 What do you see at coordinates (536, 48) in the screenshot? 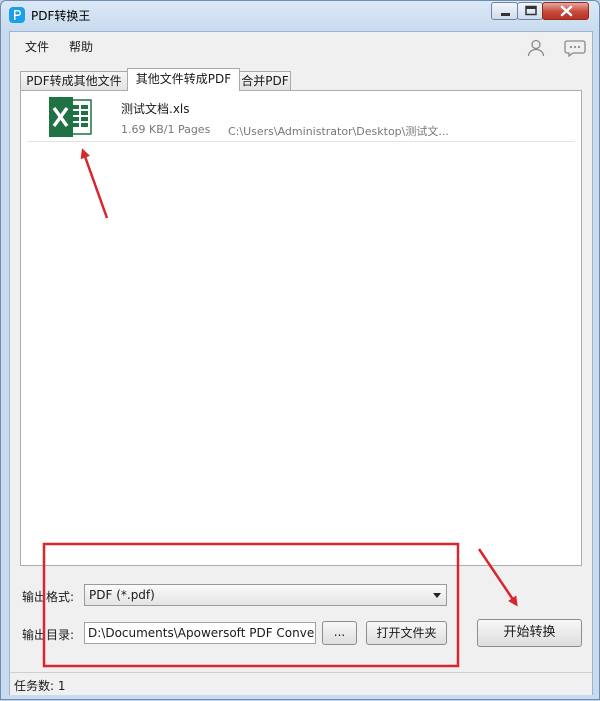
I see `user-icon` at bounding box center [536, 48].